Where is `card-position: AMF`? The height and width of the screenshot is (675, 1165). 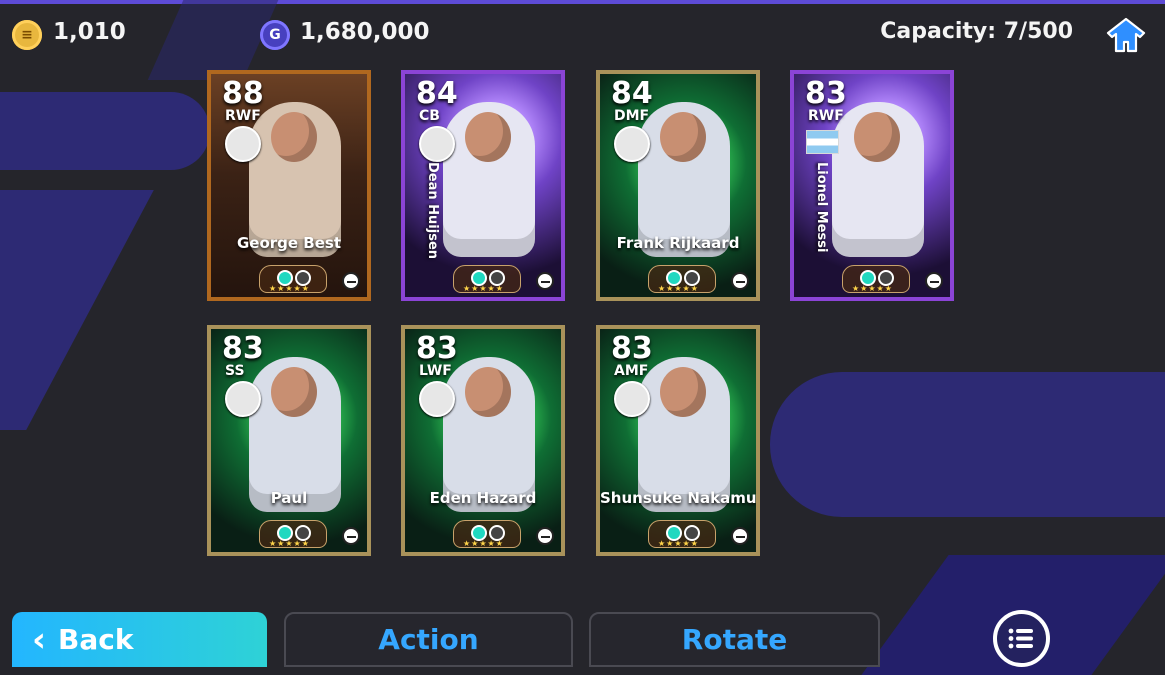
card-position: AMF is located at coordinates (631, 371).